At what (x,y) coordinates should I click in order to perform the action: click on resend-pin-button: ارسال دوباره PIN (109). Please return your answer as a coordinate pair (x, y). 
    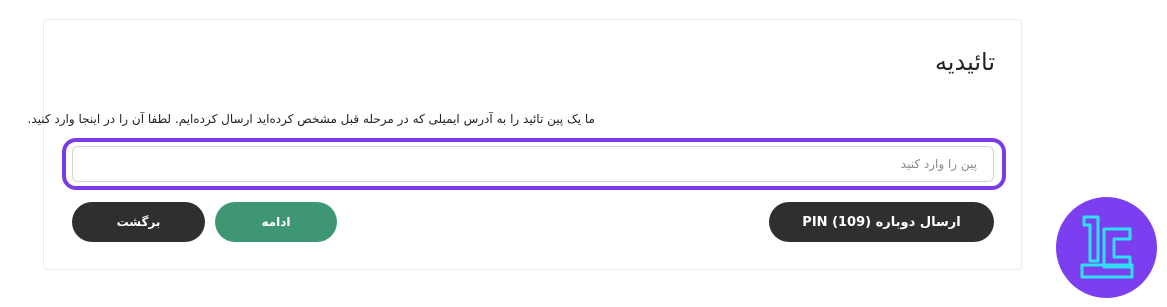
    Looking at the image, I should click on (881, 222).